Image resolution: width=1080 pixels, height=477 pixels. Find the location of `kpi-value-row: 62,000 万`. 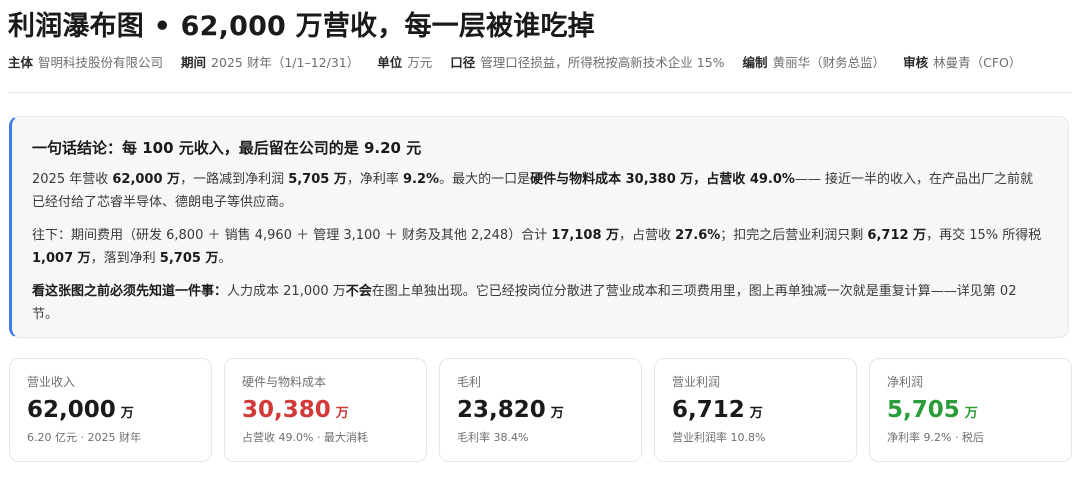

kpi-value-row: 62,000 万 is located at coordinates (119, 410).